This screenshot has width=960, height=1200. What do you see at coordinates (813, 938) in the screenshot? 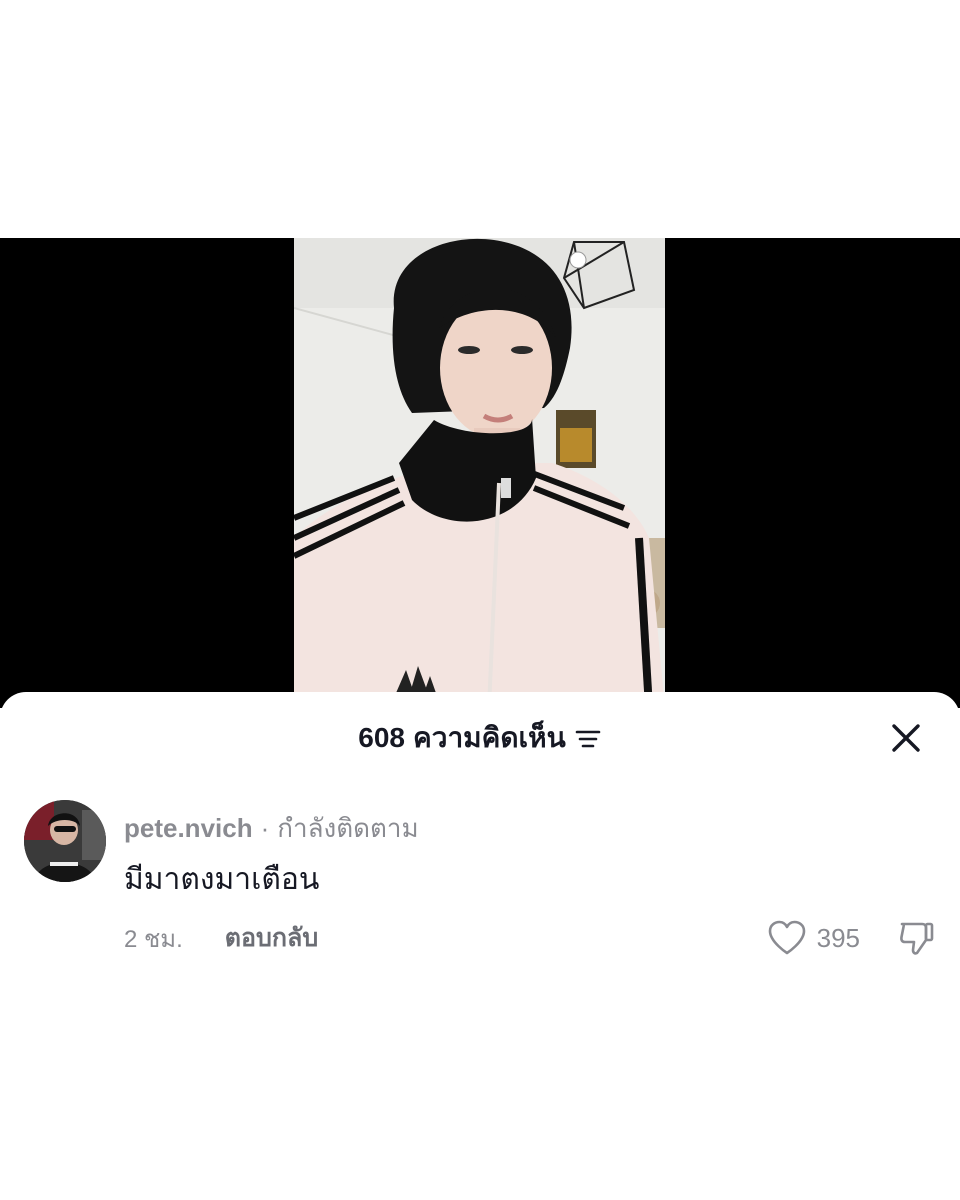
I see `like-button: 395` at bounding box center [813, 938].